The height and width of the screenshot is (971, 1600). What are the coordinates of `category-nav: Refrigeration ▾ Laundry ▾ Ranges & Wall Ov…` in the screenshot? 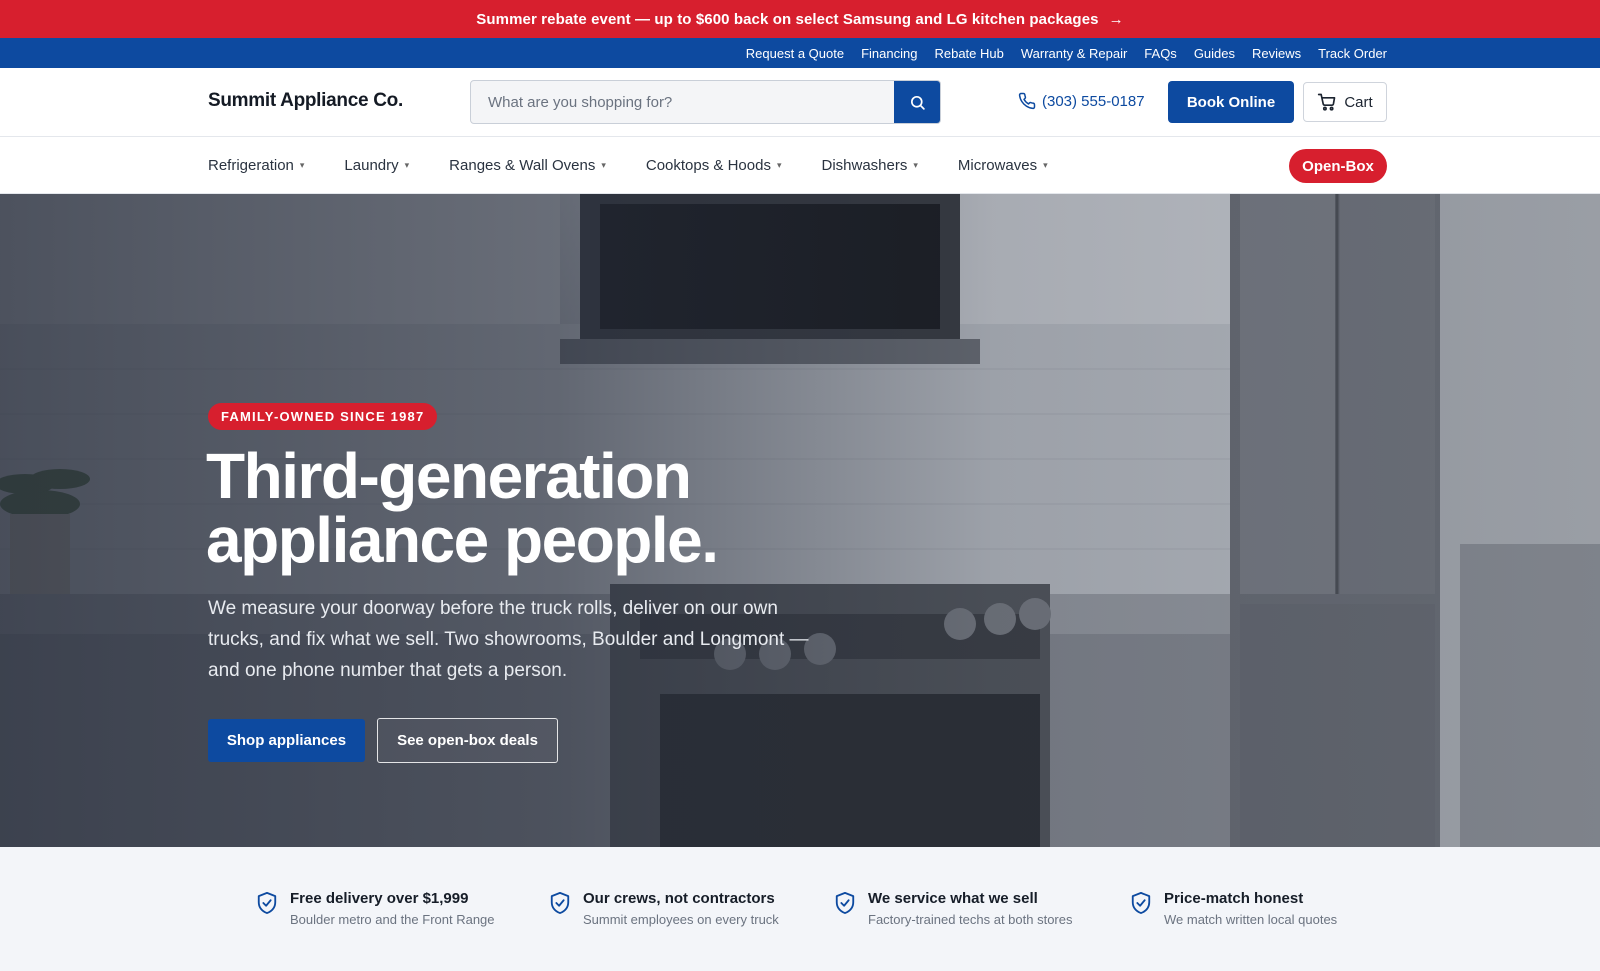 It's located at (800, 165).